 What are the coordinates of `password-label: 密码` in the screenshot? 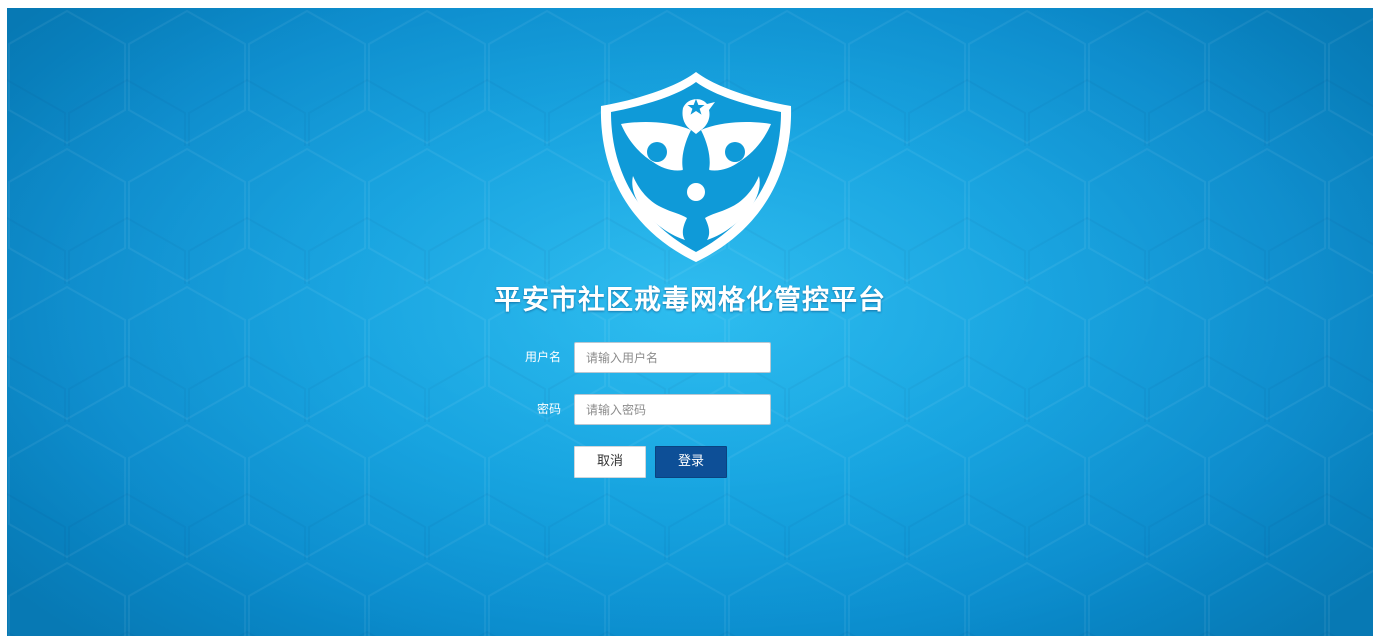 It's located at (548, 409).